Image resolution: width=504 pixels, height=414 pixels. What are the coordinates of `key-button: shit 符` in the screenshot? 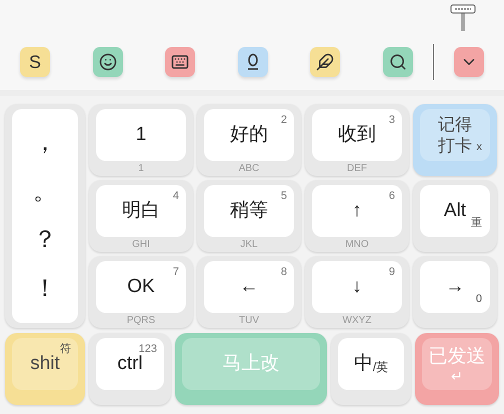 It's located at (45, 369).